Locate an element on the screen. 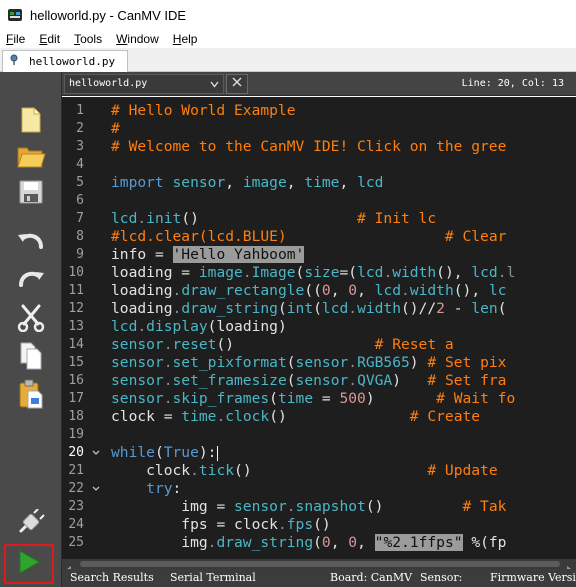 The image size is (576, 587). code-line: lcd.init() # Init lc is located at coordinates (273, 219).